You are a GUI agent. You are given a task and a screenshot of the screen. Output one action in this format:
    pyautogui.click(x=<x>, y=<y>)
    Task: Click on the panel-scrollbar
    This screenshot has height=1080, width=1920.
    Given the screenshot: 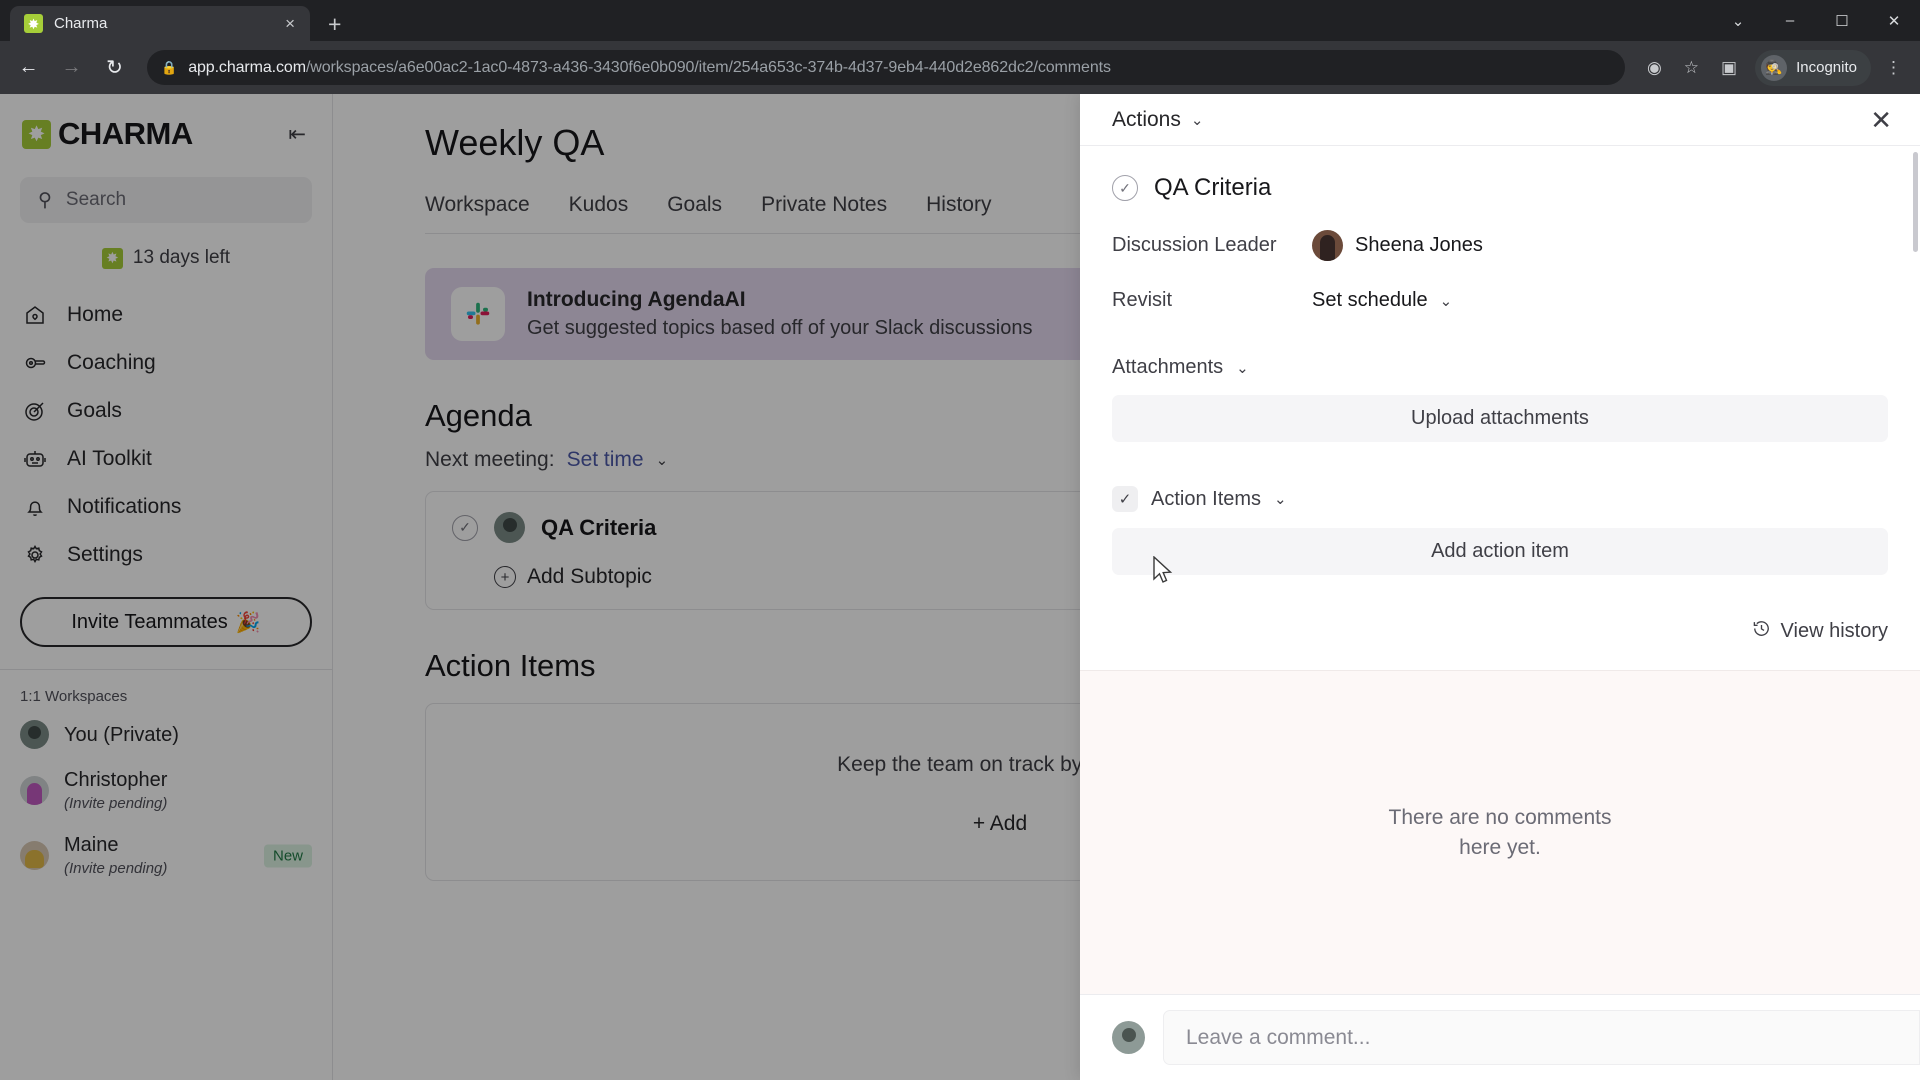 What is the action you would take?
    pyautogui.click(x=1915, y=202)
    